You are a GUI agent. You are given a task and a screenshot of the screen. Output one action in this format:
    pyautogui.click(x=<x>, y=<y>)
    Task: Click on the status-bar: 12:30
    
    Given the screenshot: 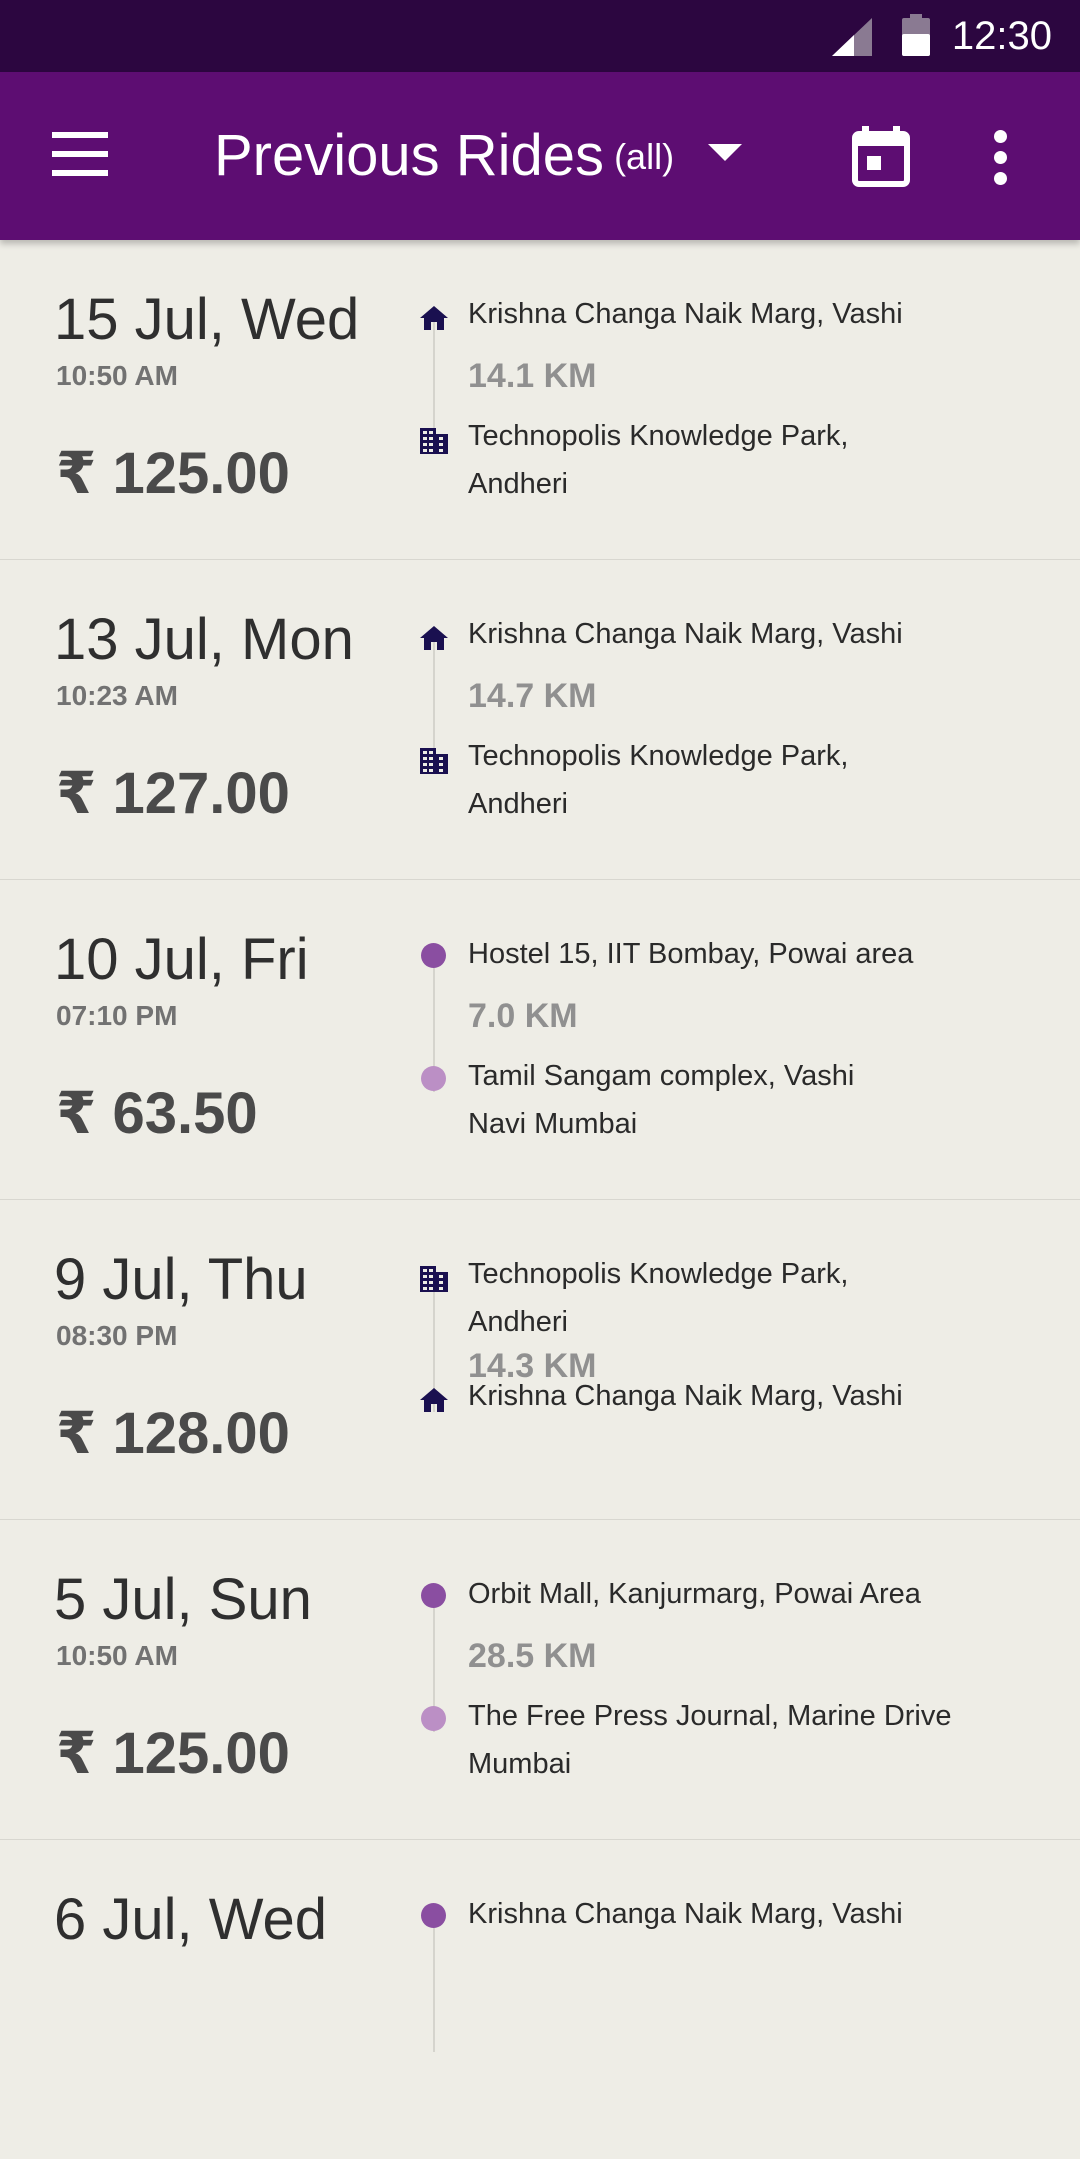 What is the action you would take?
    pyautogui.click(x=540, y=36)
    